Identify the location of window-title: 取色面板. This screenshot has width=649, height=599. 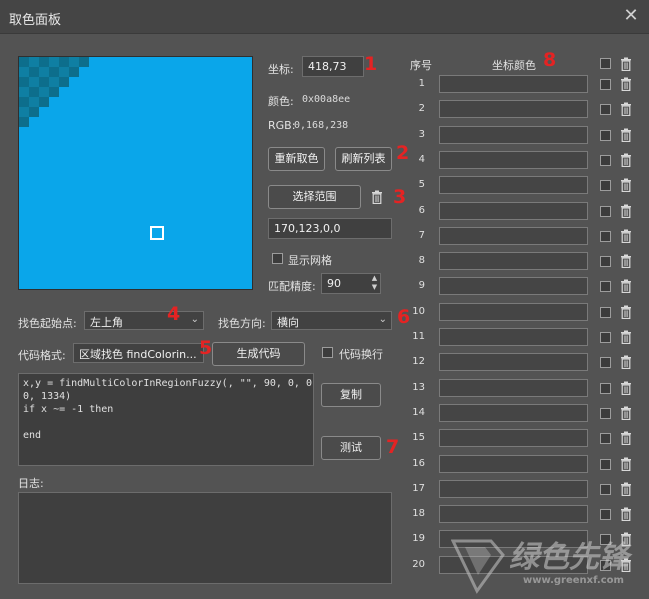
(35, 20).